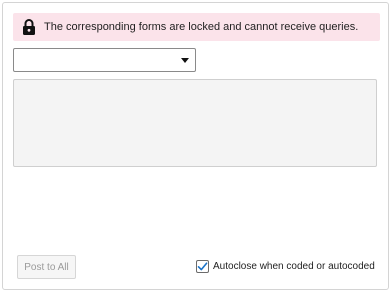 The height and width of the screenshot is (292, 391). What do you see at coordinates (294, 266) in the screenshot?
I see `autoclose-label: Autoclose when coded or autocoded` at bounding box center [294, 266].